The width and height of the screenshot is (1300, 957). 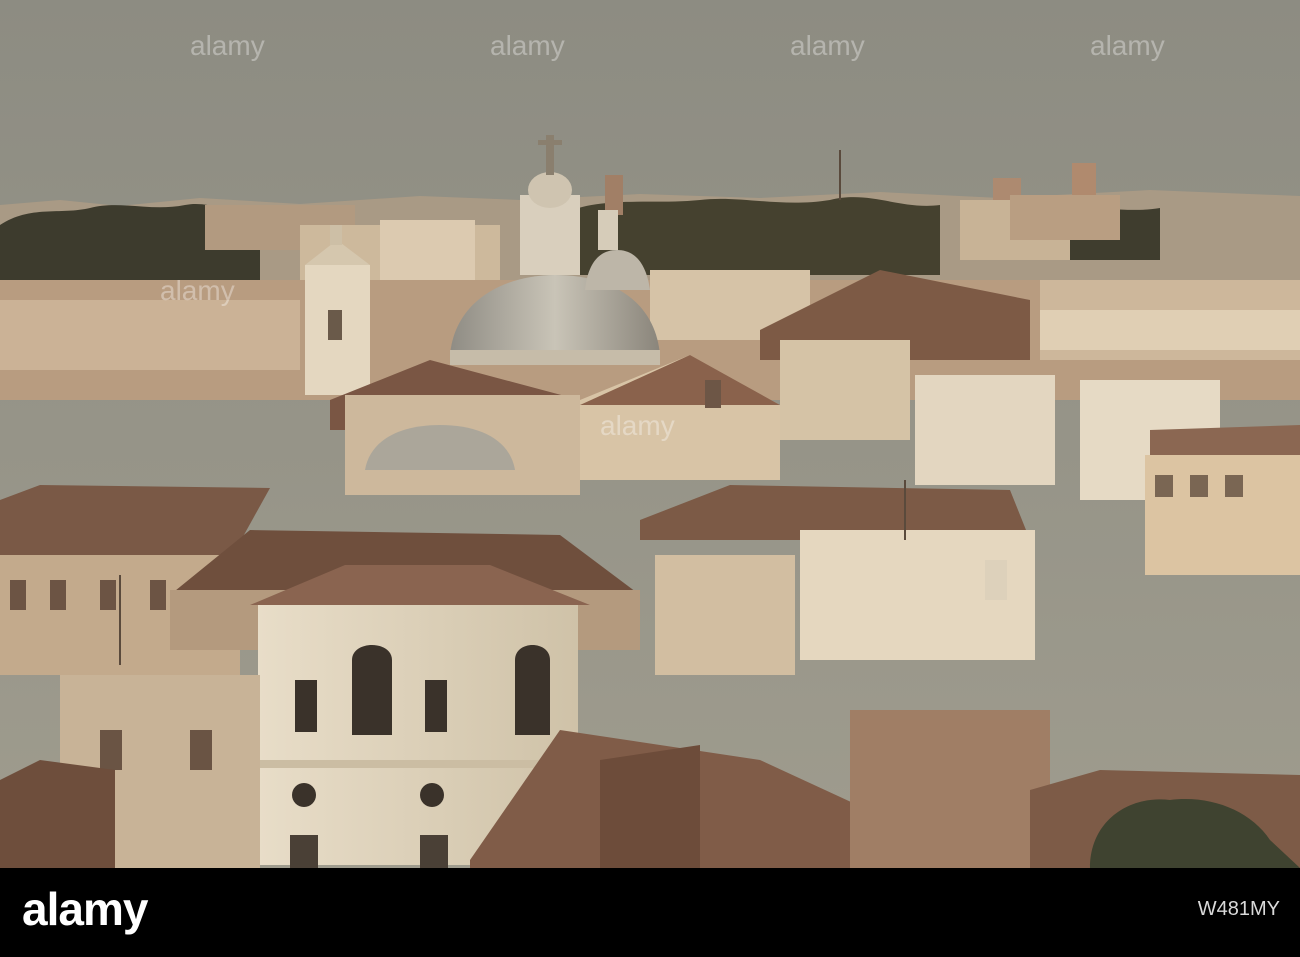 What do you see at coordinates (650, 912) in the screenshot?
I see `footer-bar: alamy W481MY` at bounding box center [650, 912].